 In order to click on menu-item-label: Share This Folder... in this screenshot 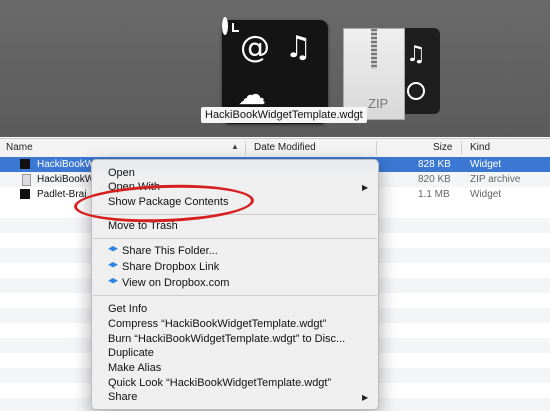, I will do `click(170, 251)`.